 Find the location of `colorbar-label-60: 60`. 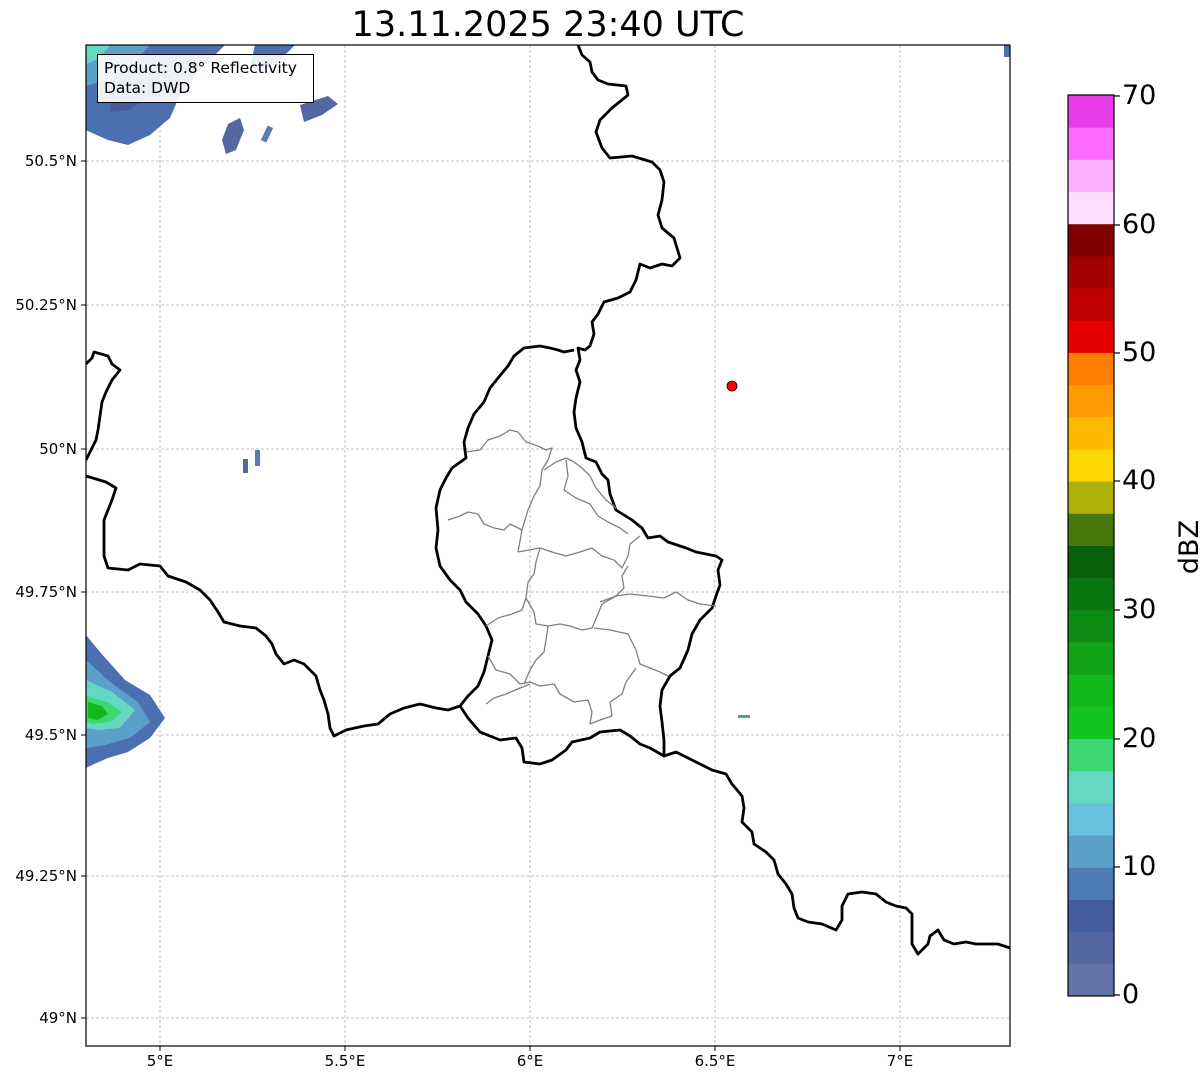

colorbar-label-60: 60 is located at coordinates (1139, 224).